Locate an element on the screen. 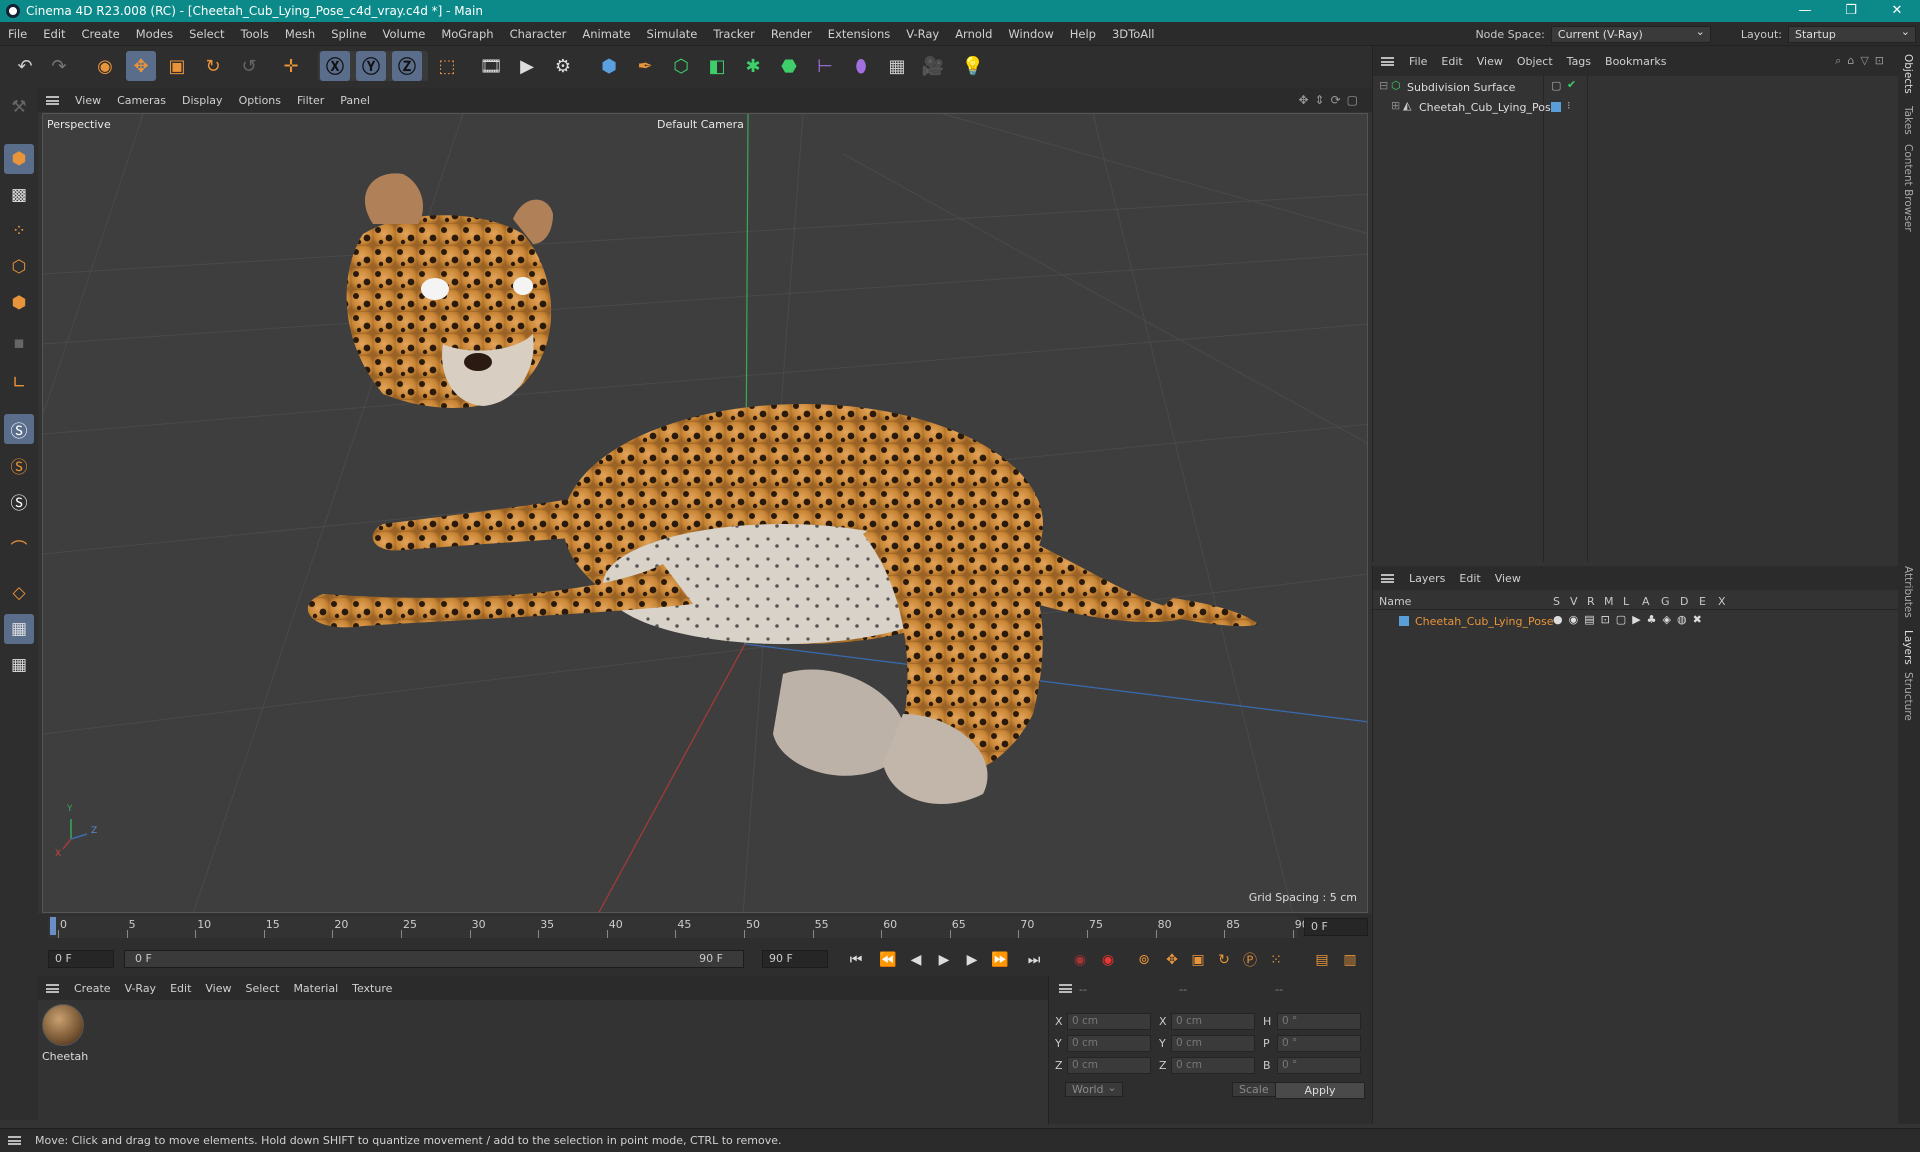 This screenshot has width=1920, height=1152. fcurve-icon: ▥ is located at coordinates (1350, 960).